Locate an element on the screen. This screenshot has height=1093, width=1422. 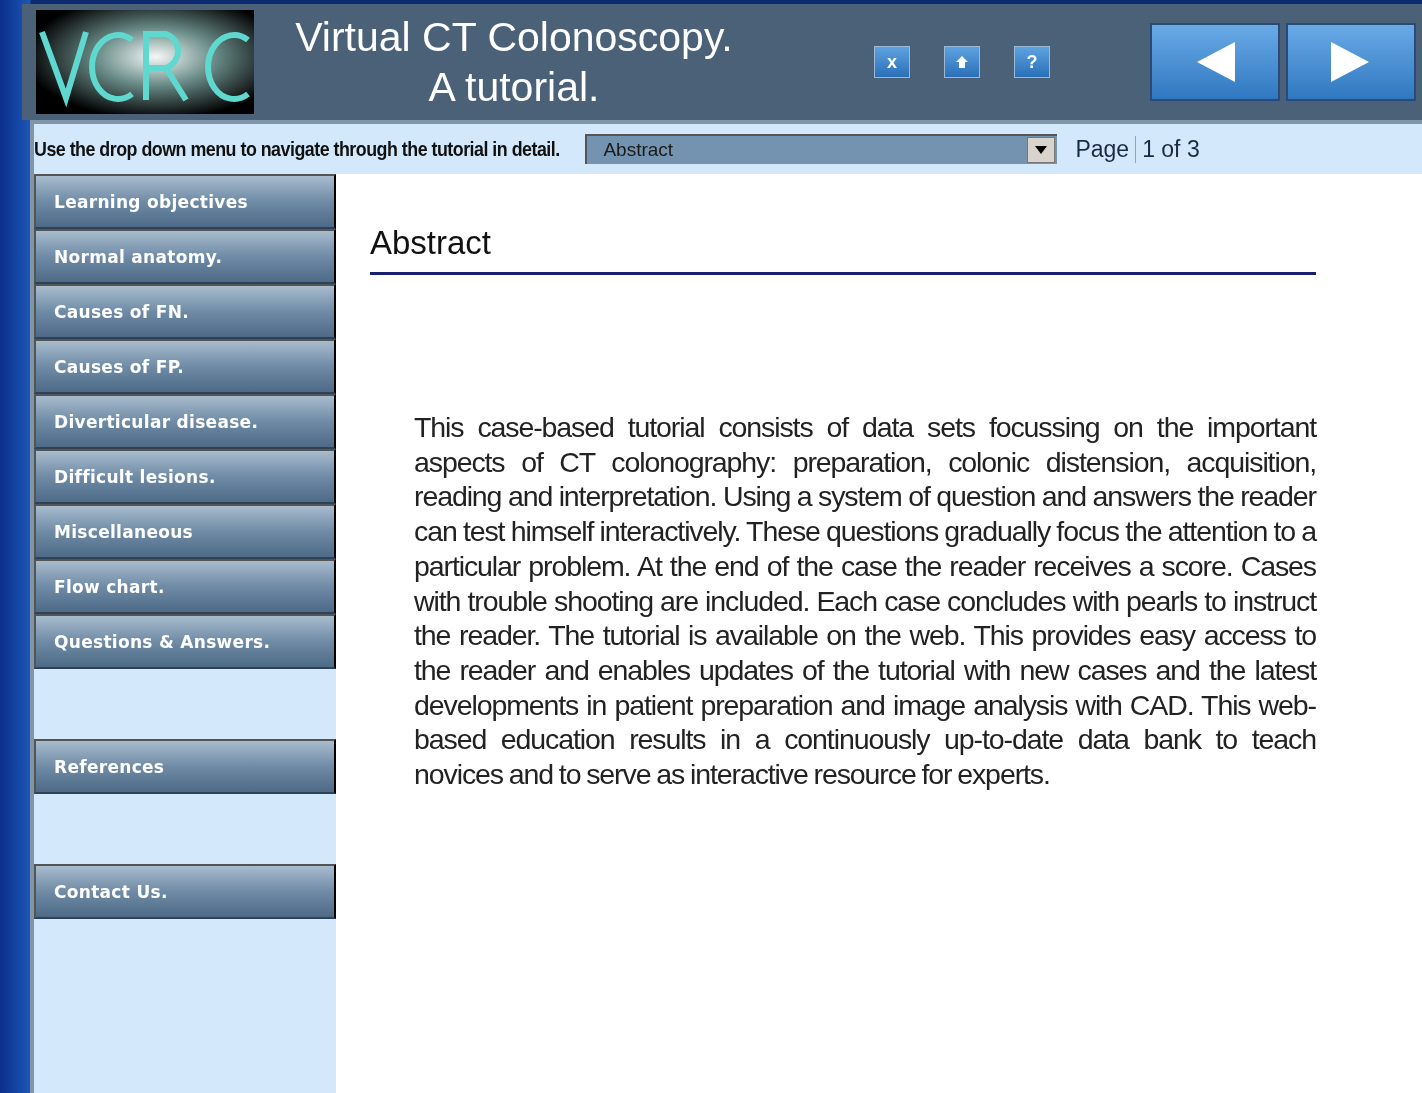
sidebar-item: Learning objectives is located at coordinates (185, 201).